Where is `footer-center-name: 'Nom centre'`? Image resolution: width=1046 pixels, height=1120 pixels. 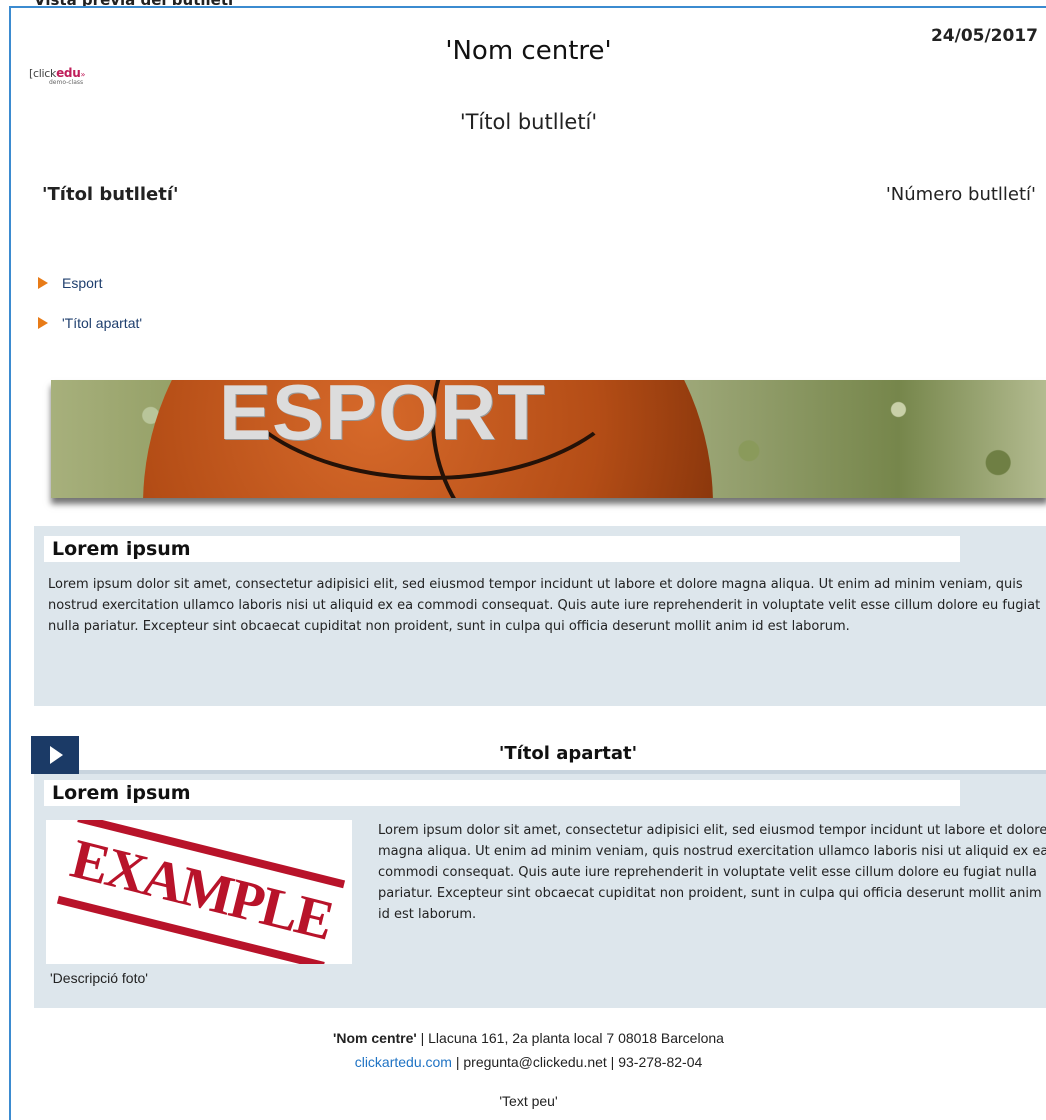
footer-center-name: 'Nom centre' is located at coordinates (375, 1038).